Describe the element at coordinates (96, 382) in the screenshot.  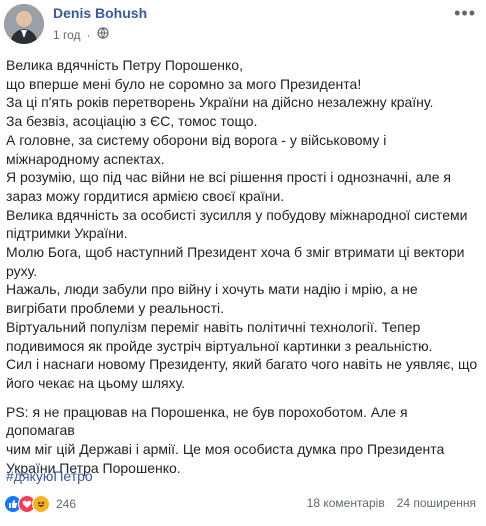
I see `post-line: його чекає на цьому шляху.` at that location.